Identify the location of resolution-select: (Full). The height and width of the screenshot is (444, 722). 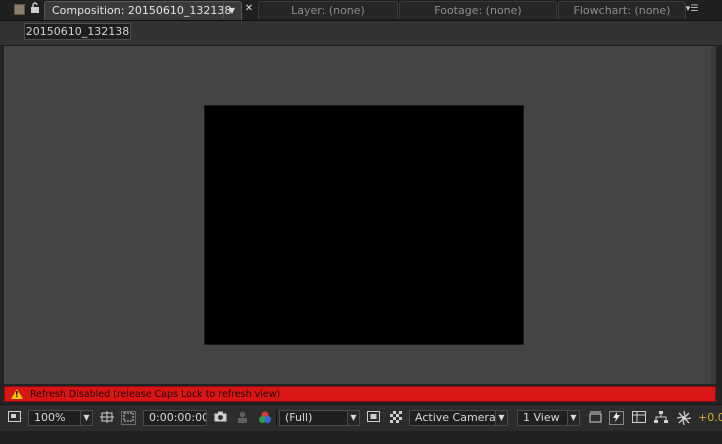
(314, 418).